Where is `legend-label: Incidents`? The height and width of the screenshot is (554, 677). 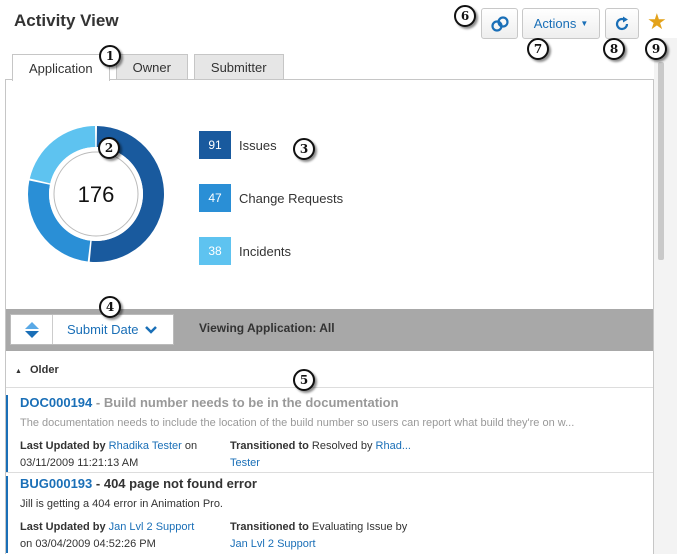 legend-label: Incidents is located at coordinates (265, 251).